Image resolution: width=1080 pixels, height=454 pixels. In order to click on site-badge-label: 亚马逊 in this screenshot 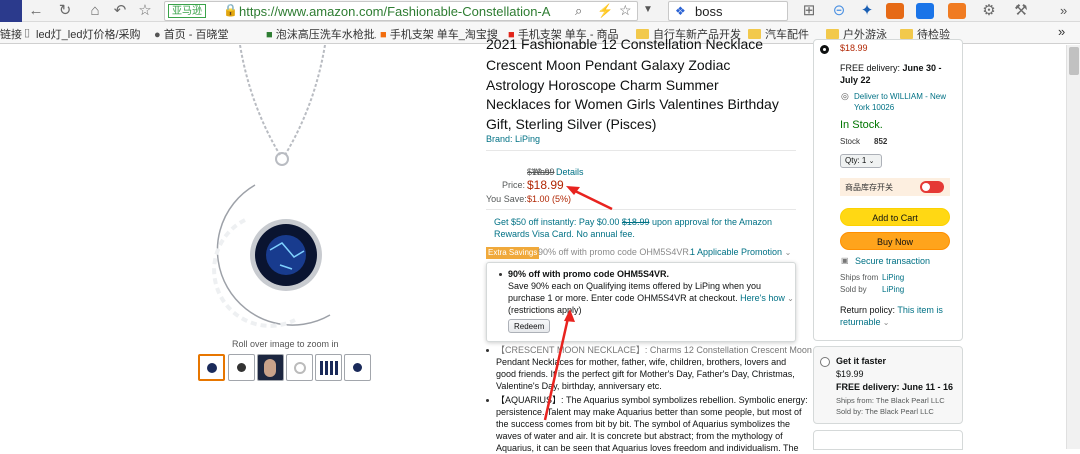, I will do `click(187, 11)`.